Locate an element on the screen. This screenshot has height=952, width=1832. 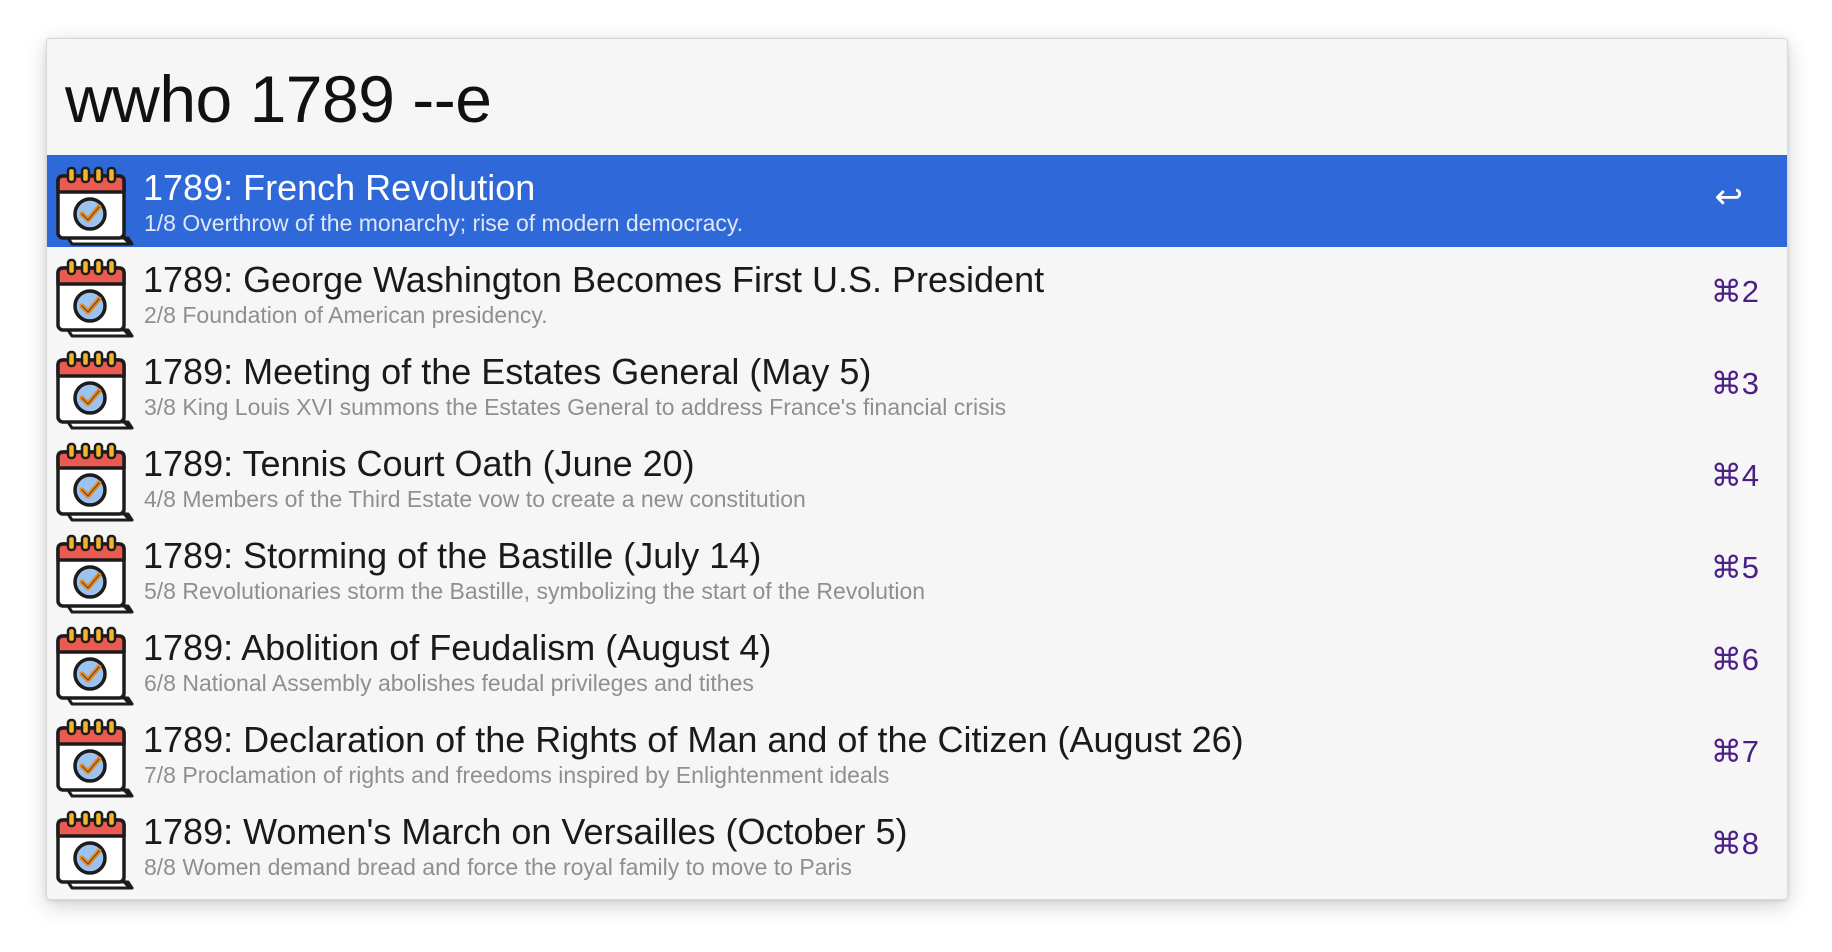
result-subtitle: 2/8 Foundation of American presidency. is located at coordinates (346, 315).